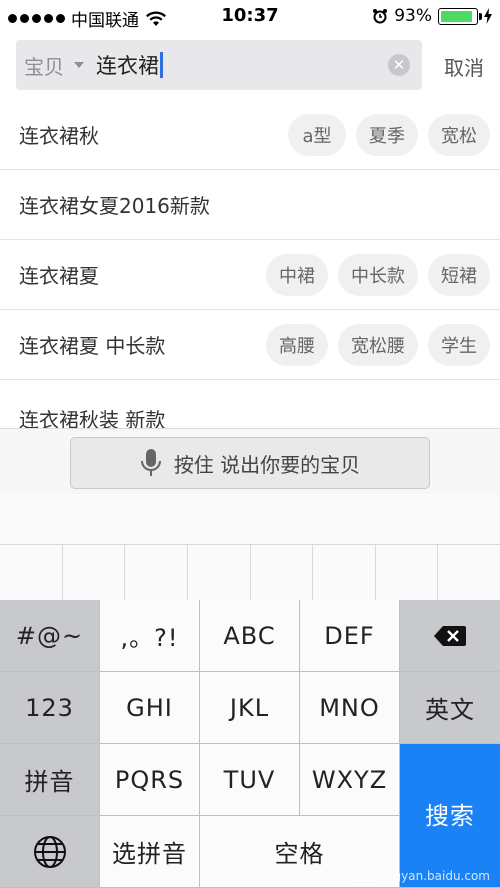 This screenshot has width=500, height=888. Describe the element at coordinates (267, 464) in the screenshot. I see `hold-to-speak-label: 按住 说出你要的宝贝` at that location.